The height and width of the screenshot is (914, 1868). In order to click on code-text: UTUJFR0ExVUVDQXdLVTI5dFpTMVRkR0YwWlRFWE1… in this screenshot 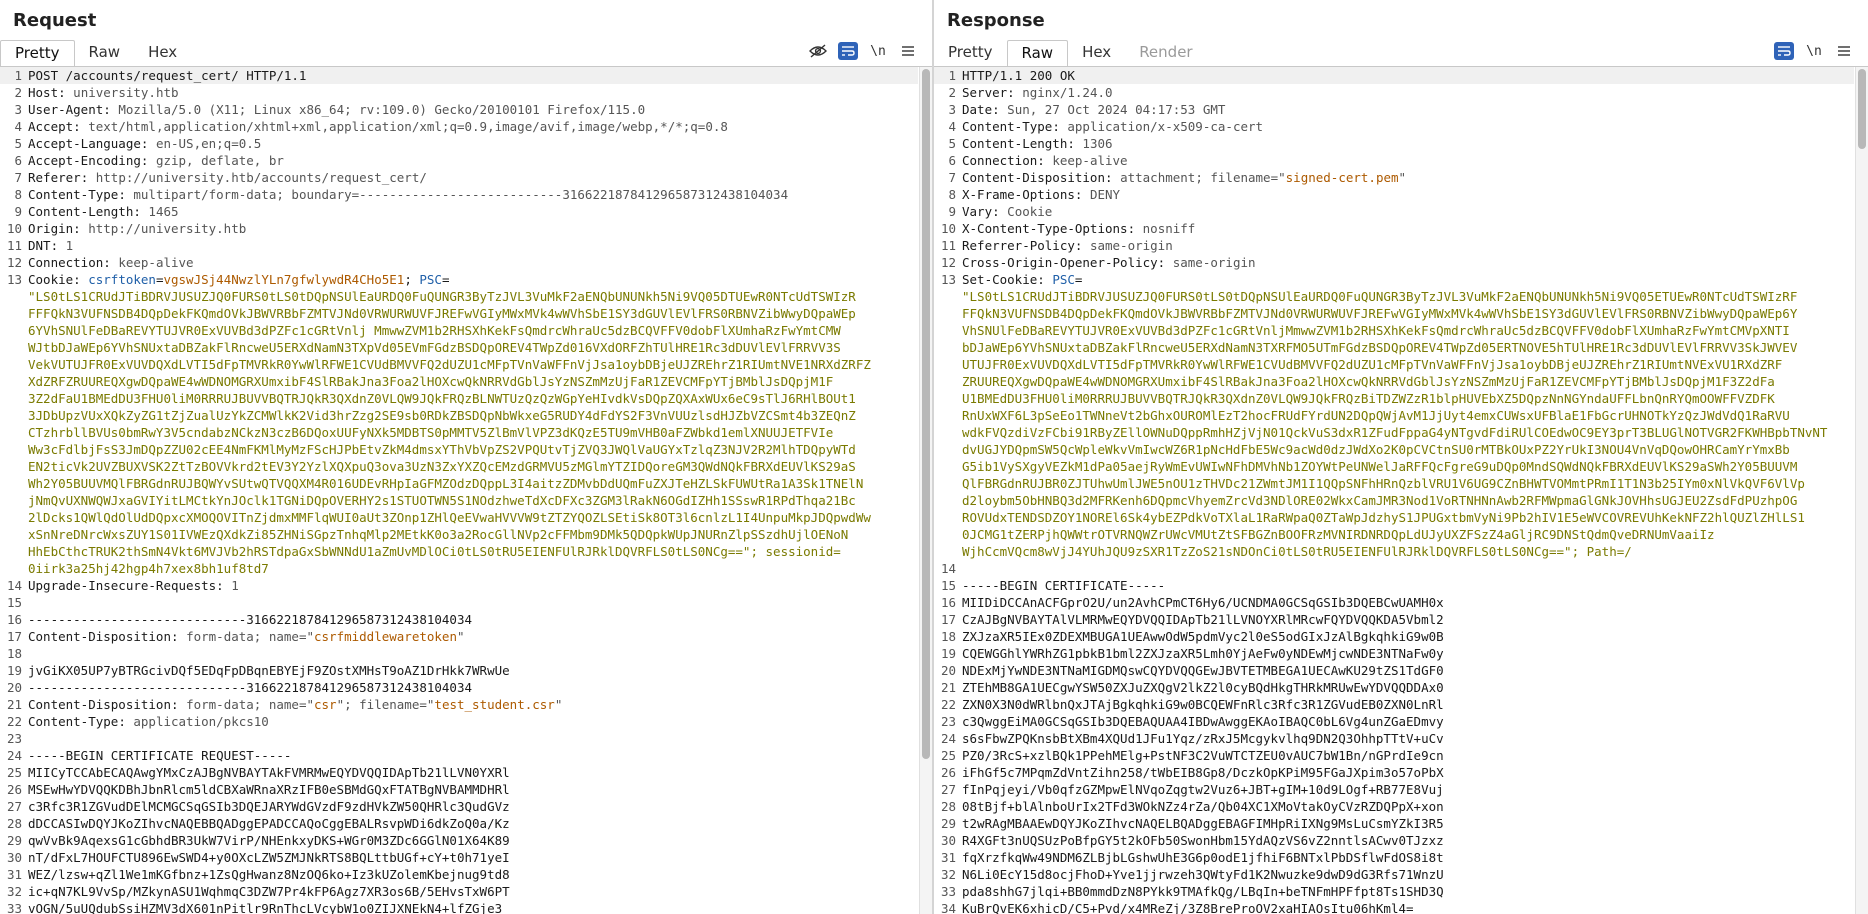, I will do `click(1372, 364)`.